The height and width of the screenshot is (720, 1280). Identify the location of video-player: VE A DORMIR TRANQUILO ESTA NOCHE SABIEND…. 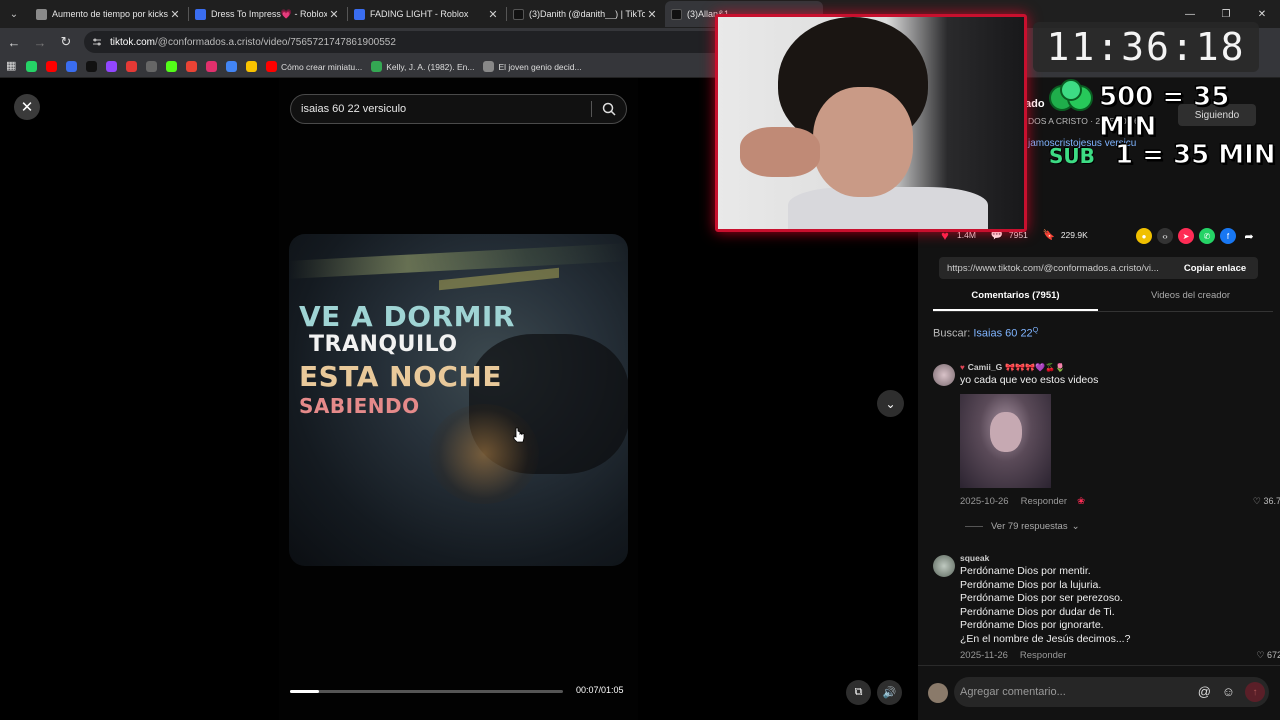
(458, 400).